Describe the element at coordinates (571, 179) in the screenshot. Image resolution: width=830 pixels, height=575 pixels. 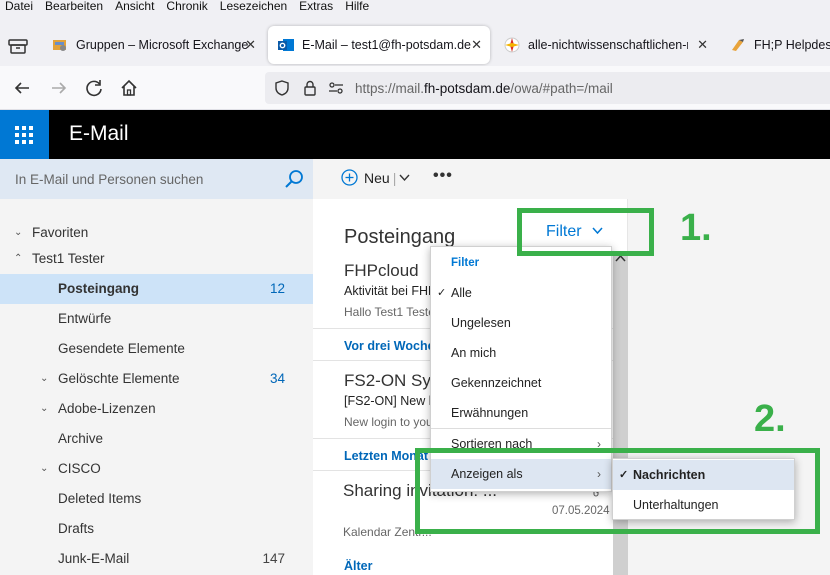
I see `command-bar: Neu | •••` at that location.